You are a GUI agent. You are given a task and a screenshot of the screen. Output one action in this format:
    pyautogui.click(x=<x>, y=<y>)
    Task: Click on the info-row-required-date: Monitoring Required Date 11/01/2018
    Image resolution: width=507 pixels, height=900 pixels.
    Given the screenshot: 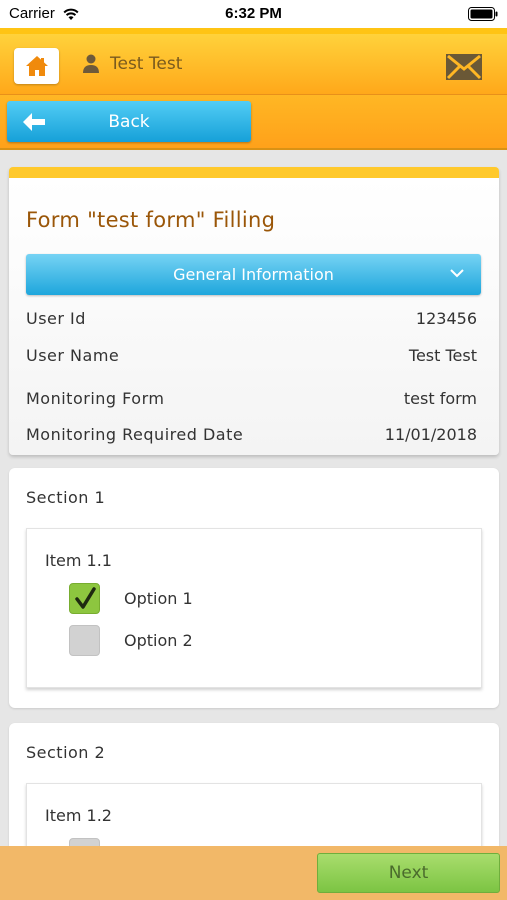 What is the action you would take?
    pyautogui.click(x=251, y=434)
    